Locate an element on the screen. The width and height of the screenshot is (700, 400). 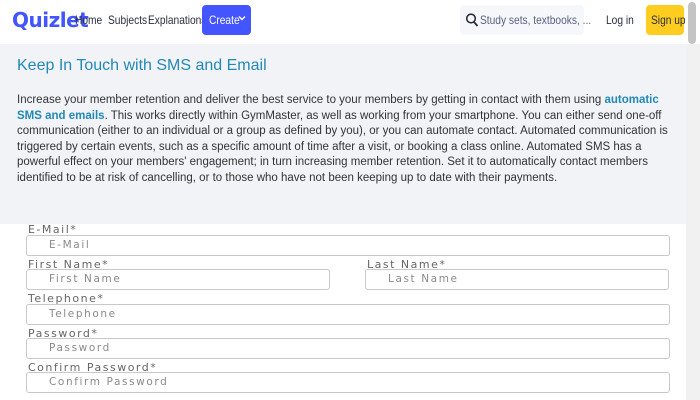
confirm-password-field: Confirm Password is located at coordinates (348, 382).